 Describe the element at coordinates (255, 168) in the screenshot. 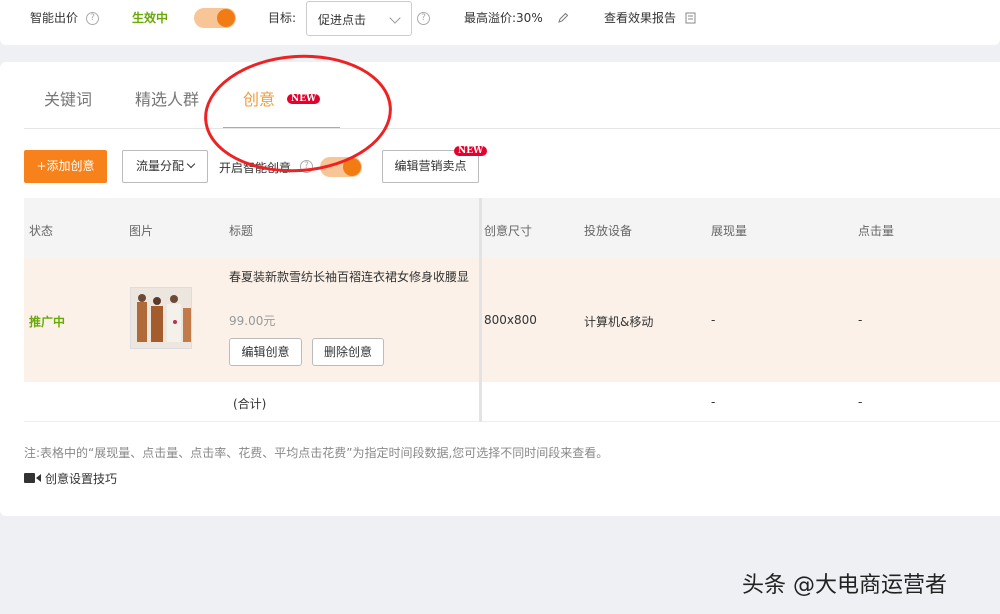

I see `smart-creative-label: 开启智能创意` at that location.